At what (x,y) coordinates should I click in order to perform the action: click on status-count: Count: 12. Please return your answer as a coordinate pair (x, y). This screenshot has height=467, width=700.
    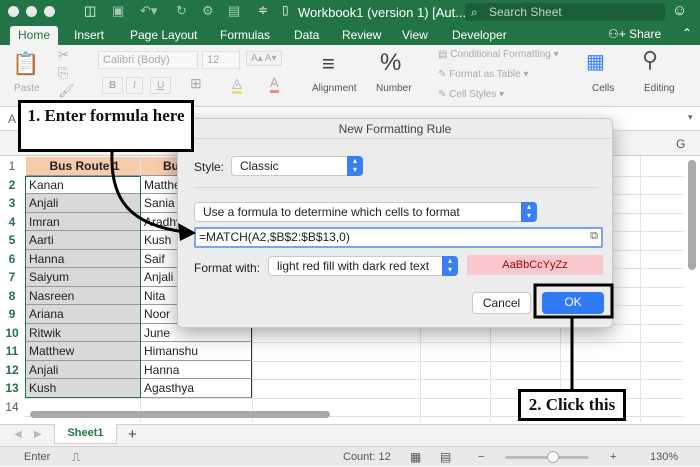
    Looking at the image, I should click on (367, 457).